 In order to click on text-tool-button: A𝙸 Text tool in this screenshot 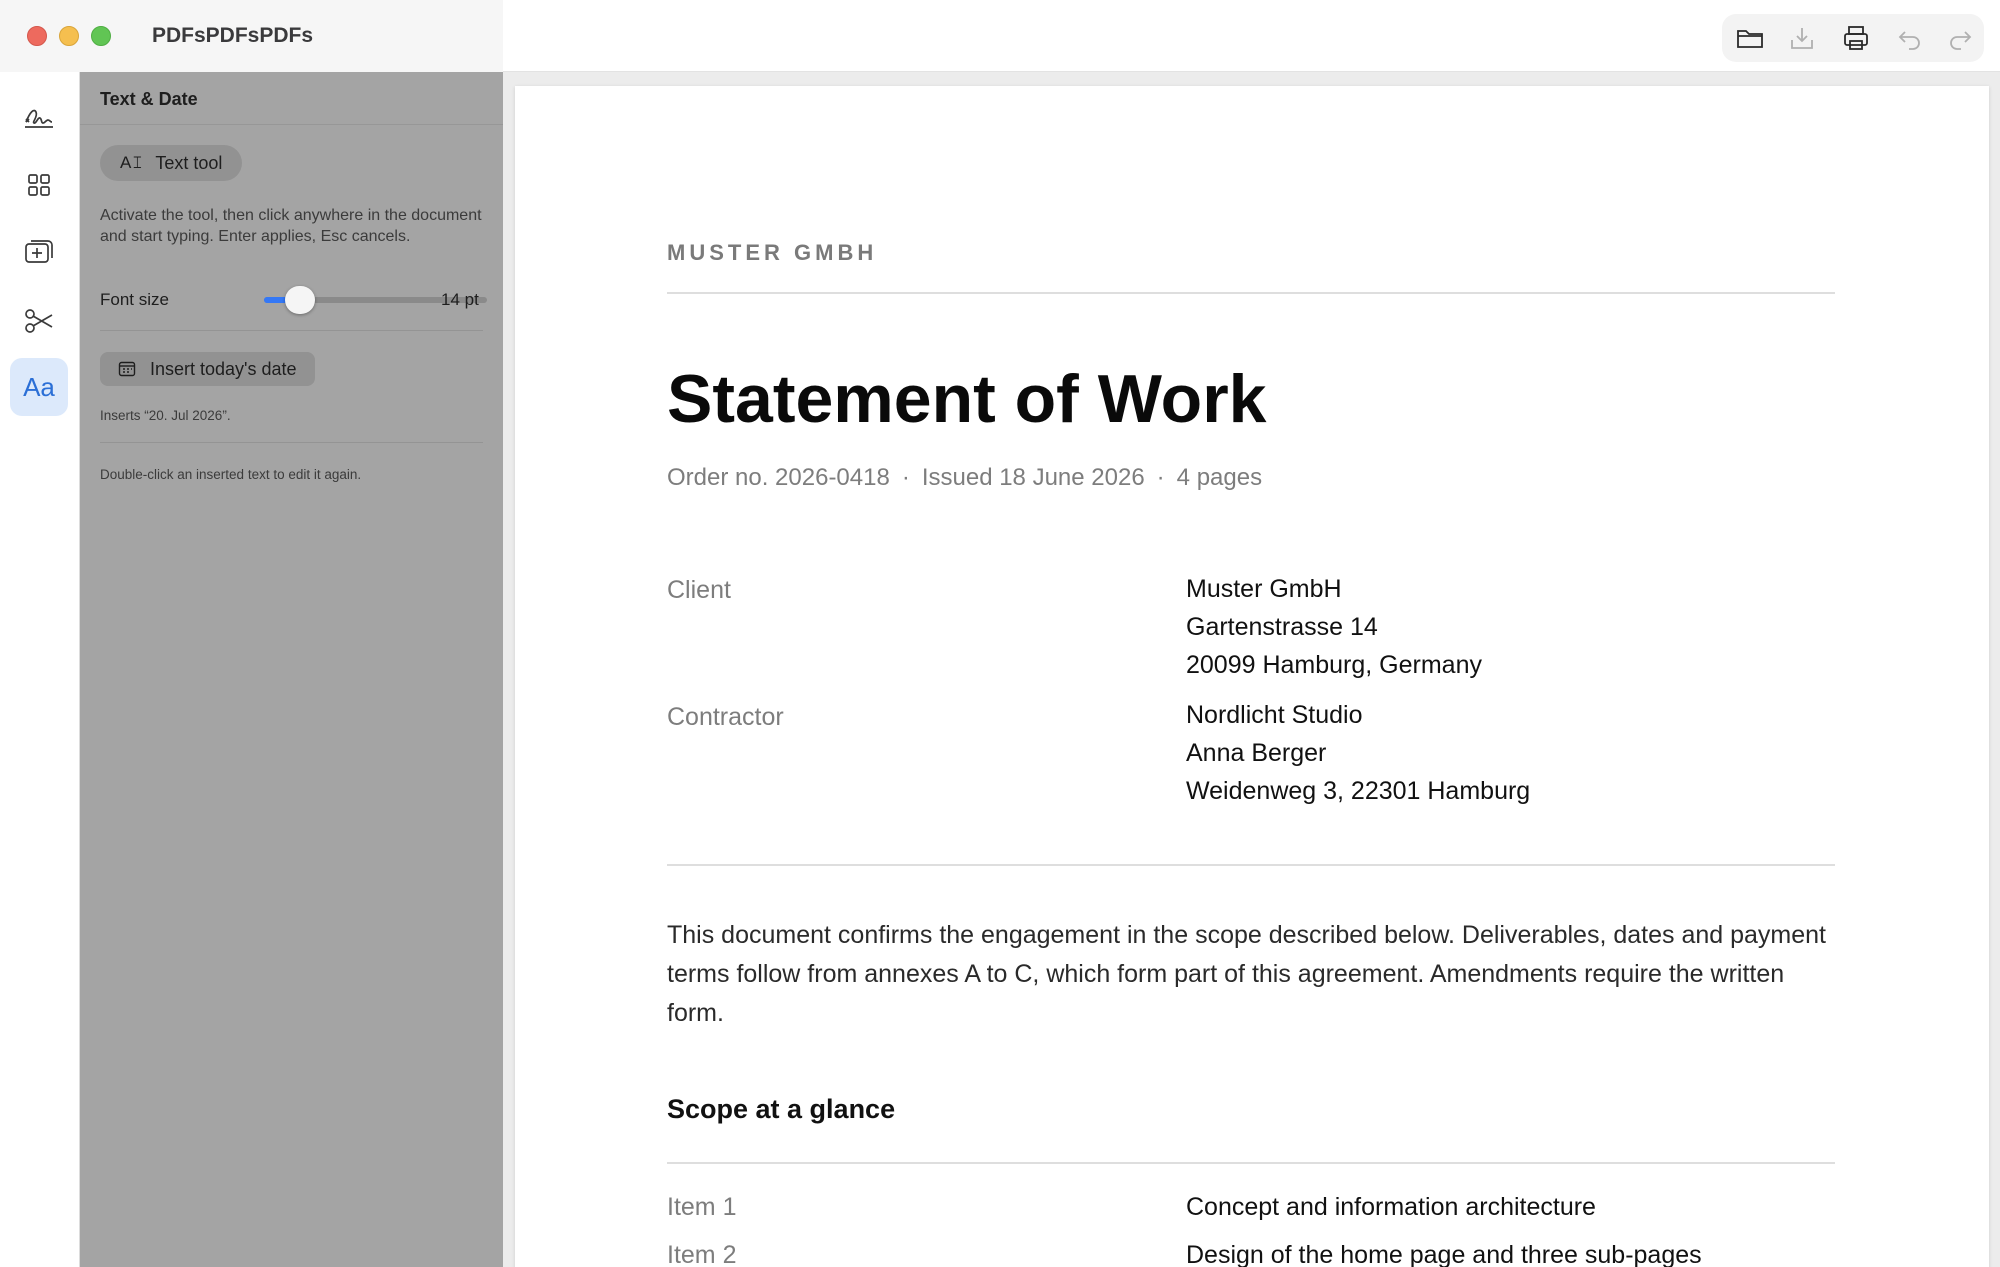, I will do `click(171, 163)`.